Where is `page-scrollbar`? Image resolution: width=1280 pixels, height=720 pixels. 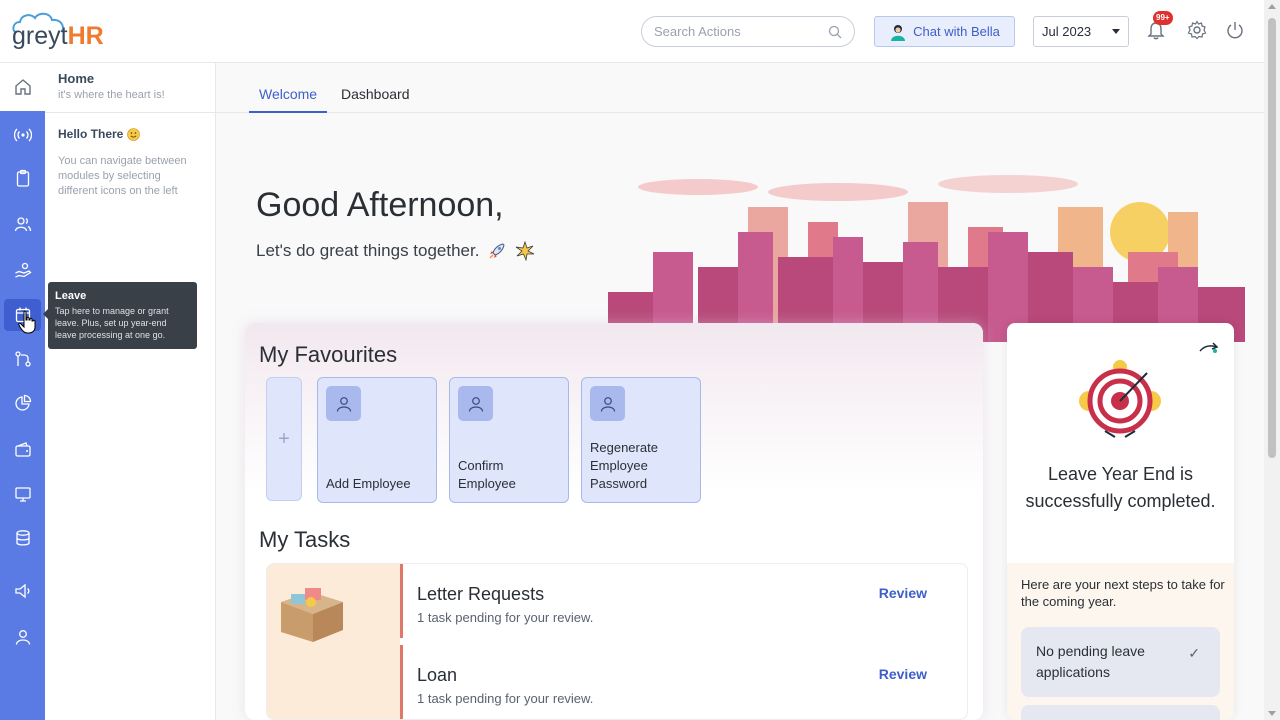 page-scrollbar is located at coordinates (1272, 360).